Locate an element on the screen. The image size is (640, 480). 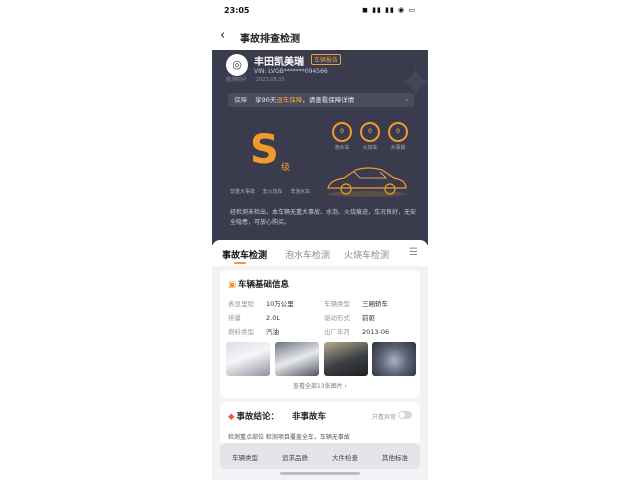
result-chips: 非重大事故 非火烧车 非泡水车 is located at coordinates (273, 191).